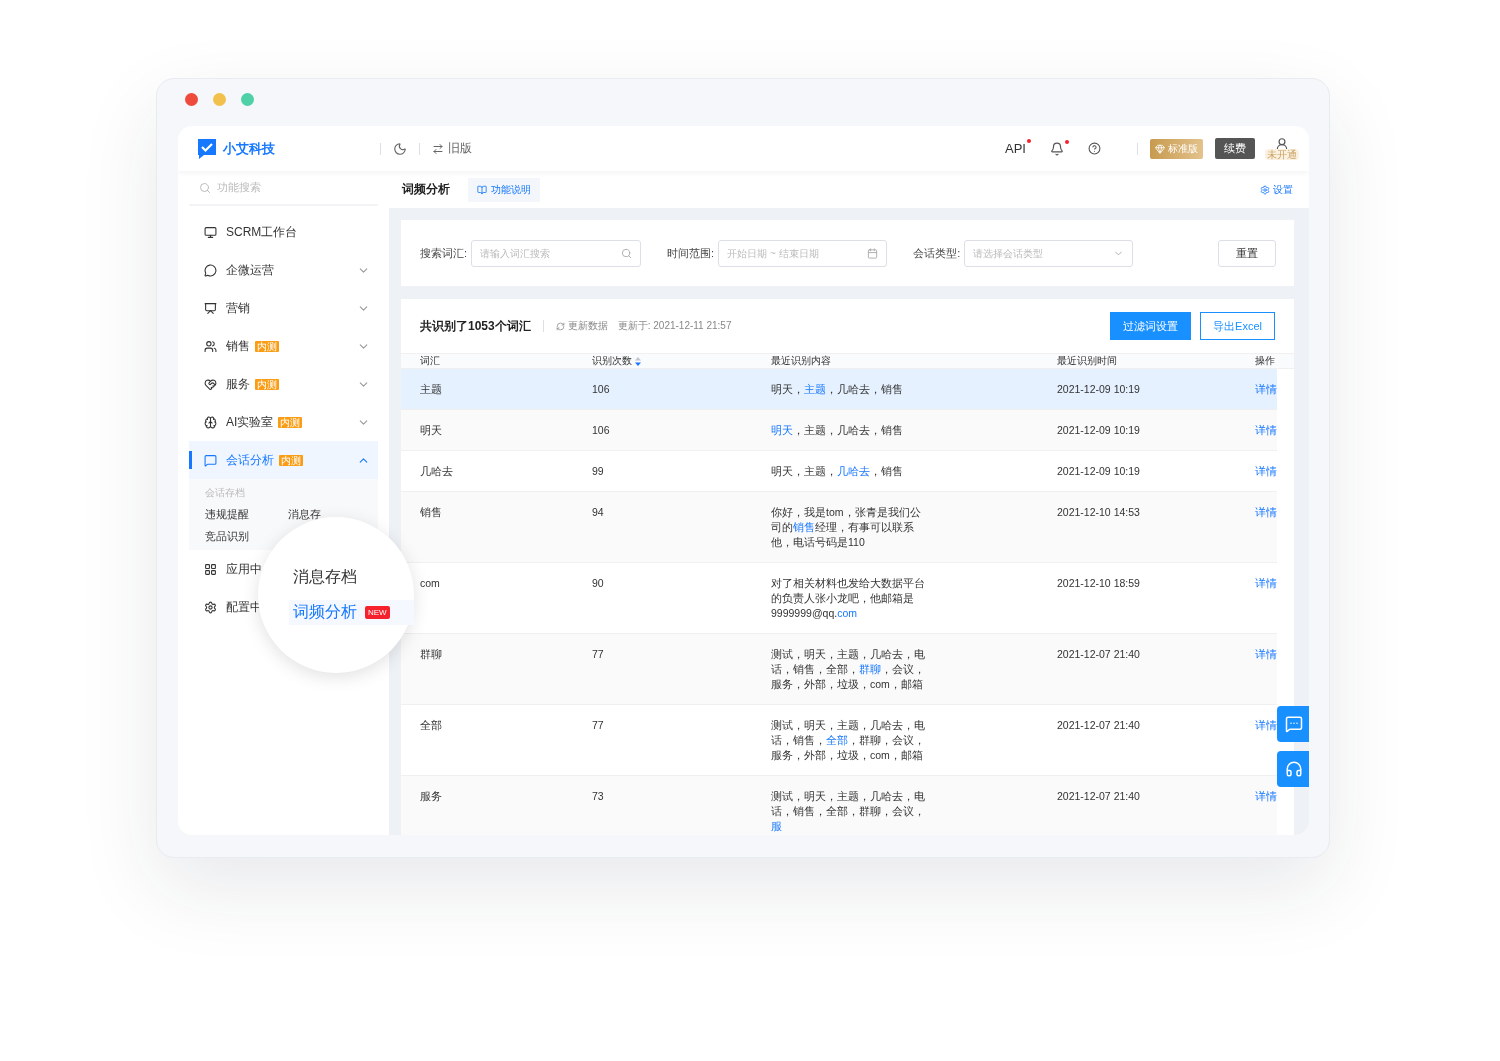 This screenshot has height=1061, width=1500. I want to click on table-cell-text: 你好，我是tom，张青是我们公司的销售经理，有事可以联系他，电话号码是110, so click(846, 527).